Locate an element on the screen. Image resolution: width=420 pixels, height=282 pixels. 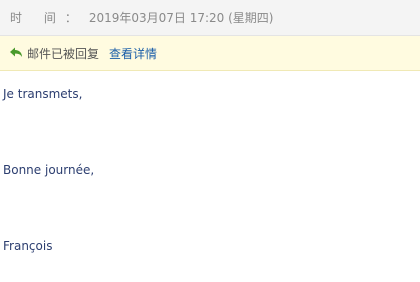
mail-meta-header: 时 间： 2019年03月07日 17:20 (星期四) is located at coordinates (210, 18).